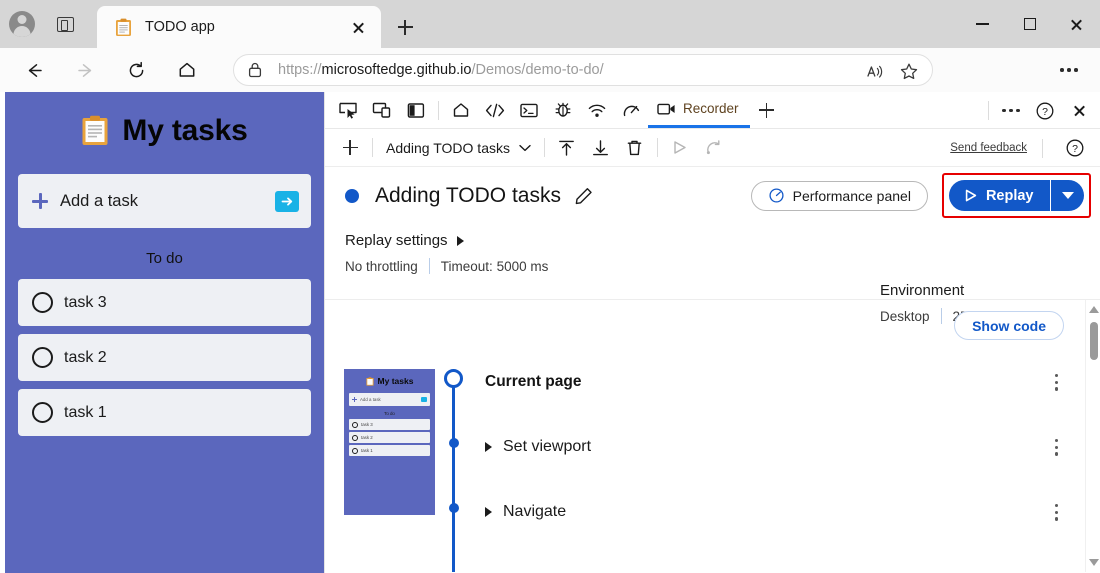  Describe the element at coordinates (348, 110) in the screenshot. I see `inspect-element-button` at that location.